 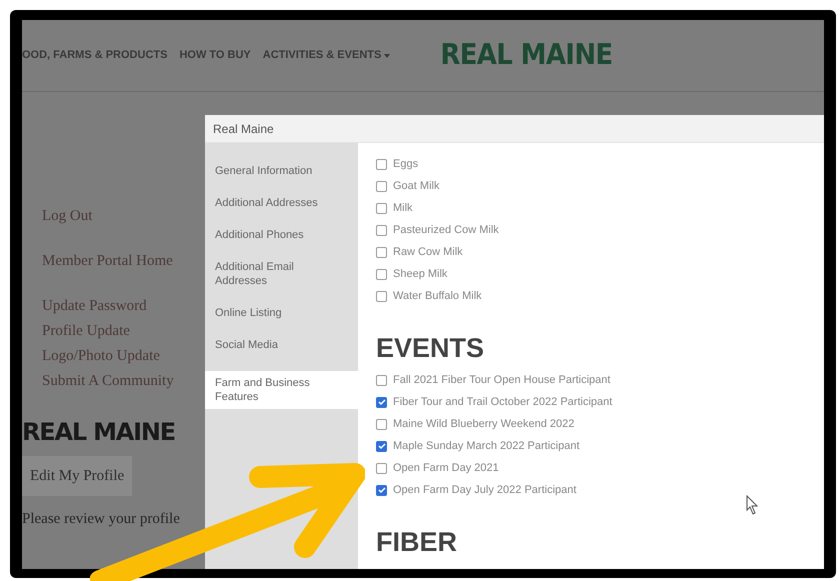 I want to click on section-heading: EVENTS, so click(x=431, y=348).